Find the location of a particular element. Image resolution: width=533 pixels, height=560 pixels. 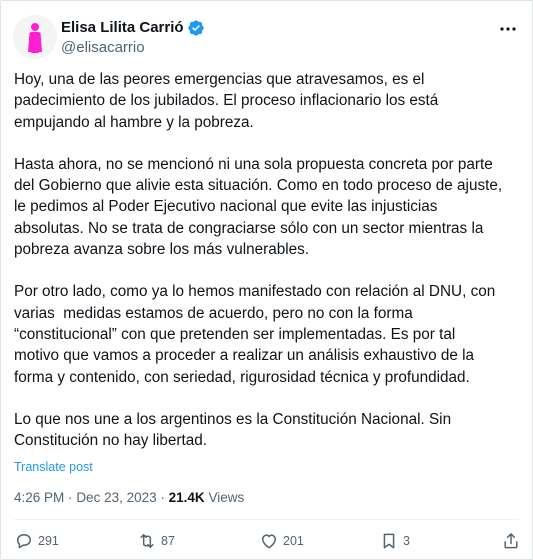

avatar is located at coordinates (35, 37).